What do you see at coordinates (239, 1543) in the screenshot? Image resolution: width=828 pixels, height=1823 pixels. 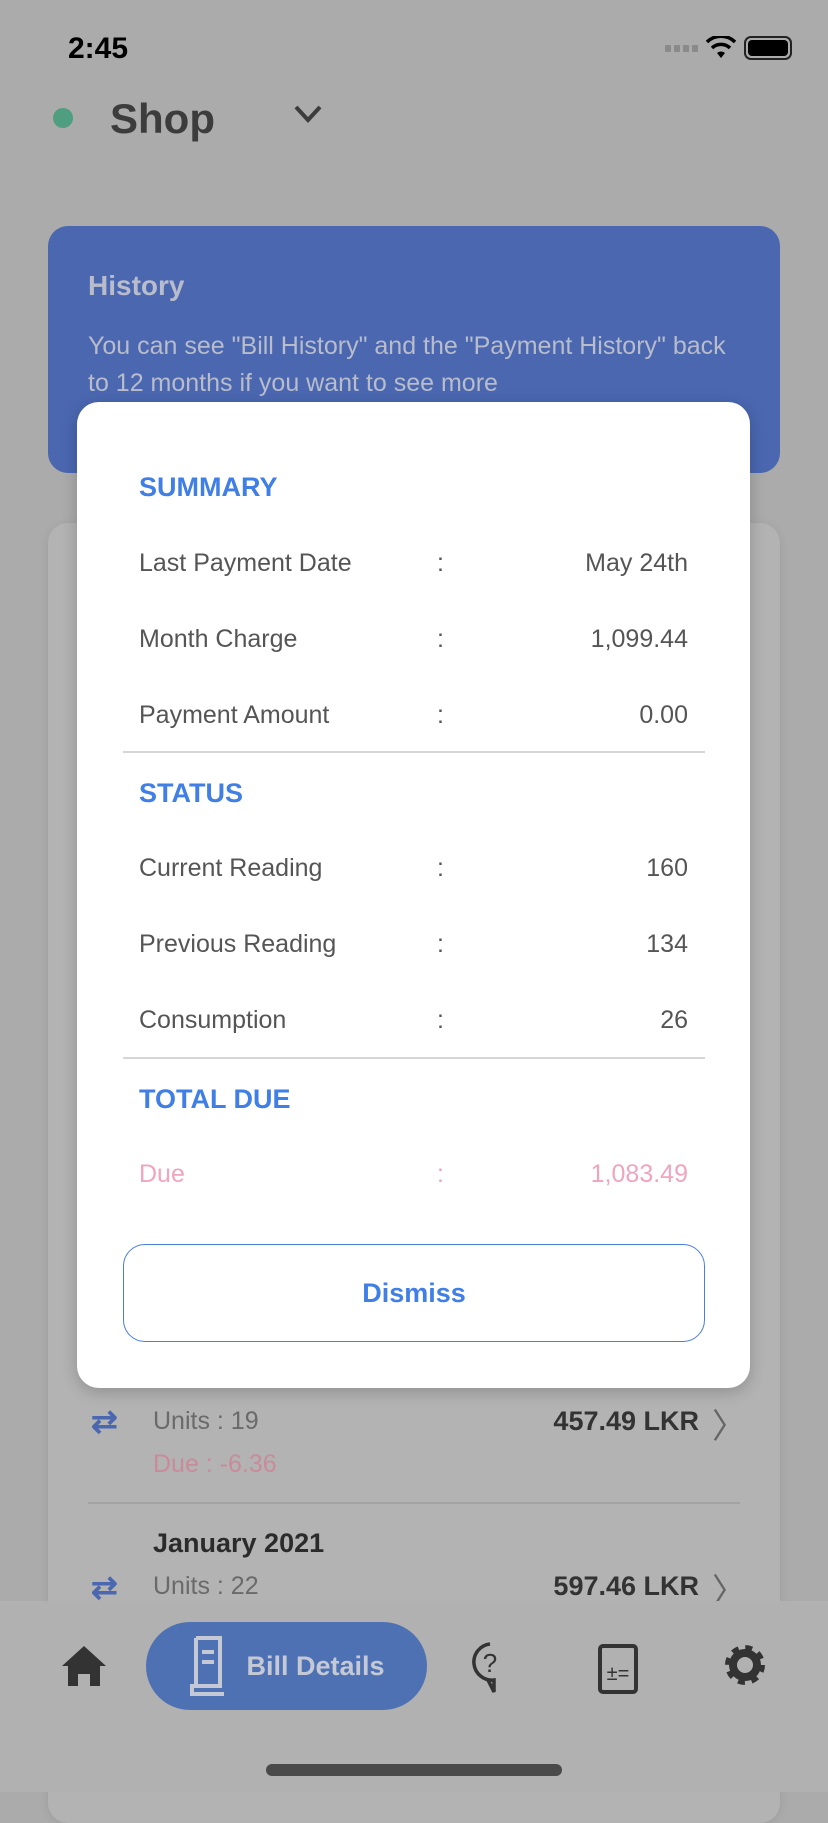 I see `month-label: January 2021` at bounding box center [239, 1543].